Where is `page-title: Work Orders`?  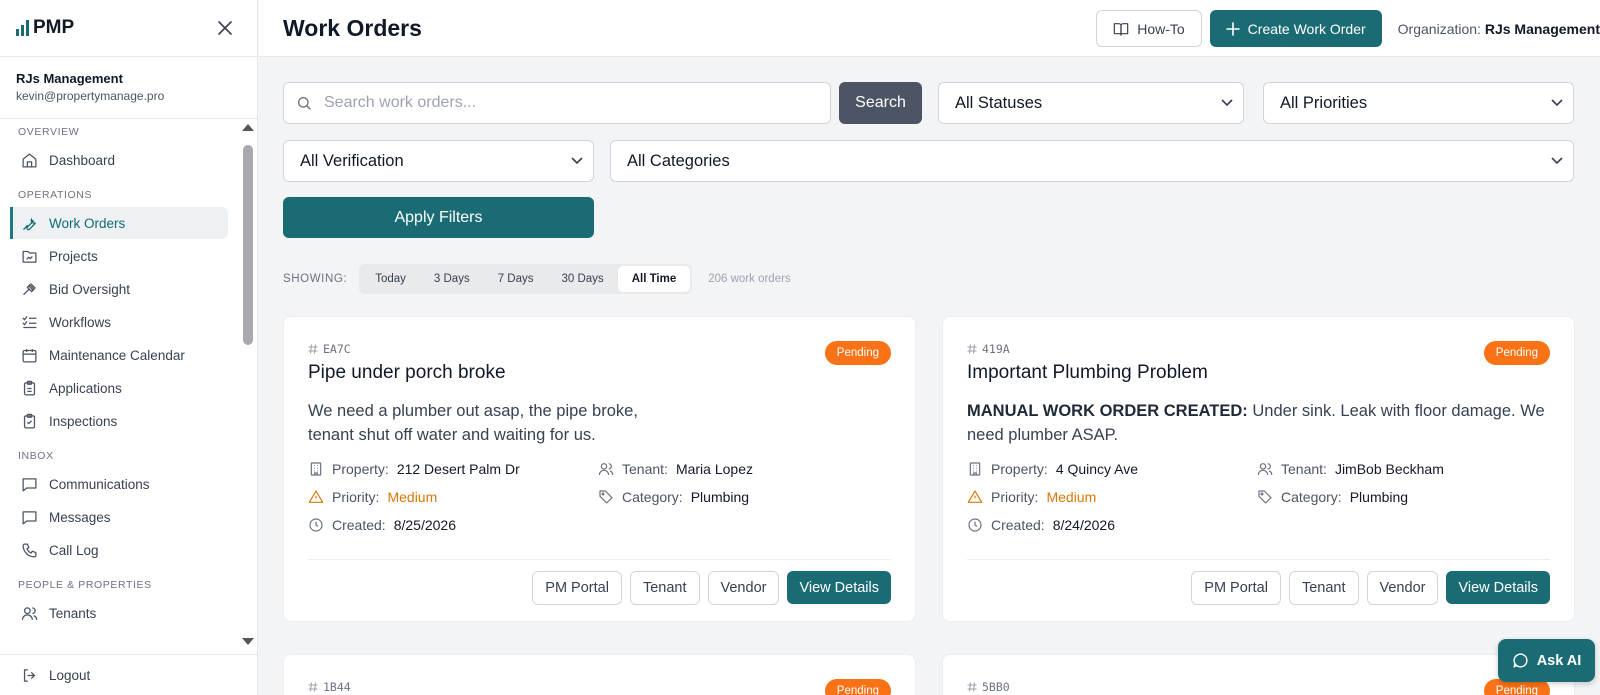 page-title: Work Orders is located at coordinates (352, 27).